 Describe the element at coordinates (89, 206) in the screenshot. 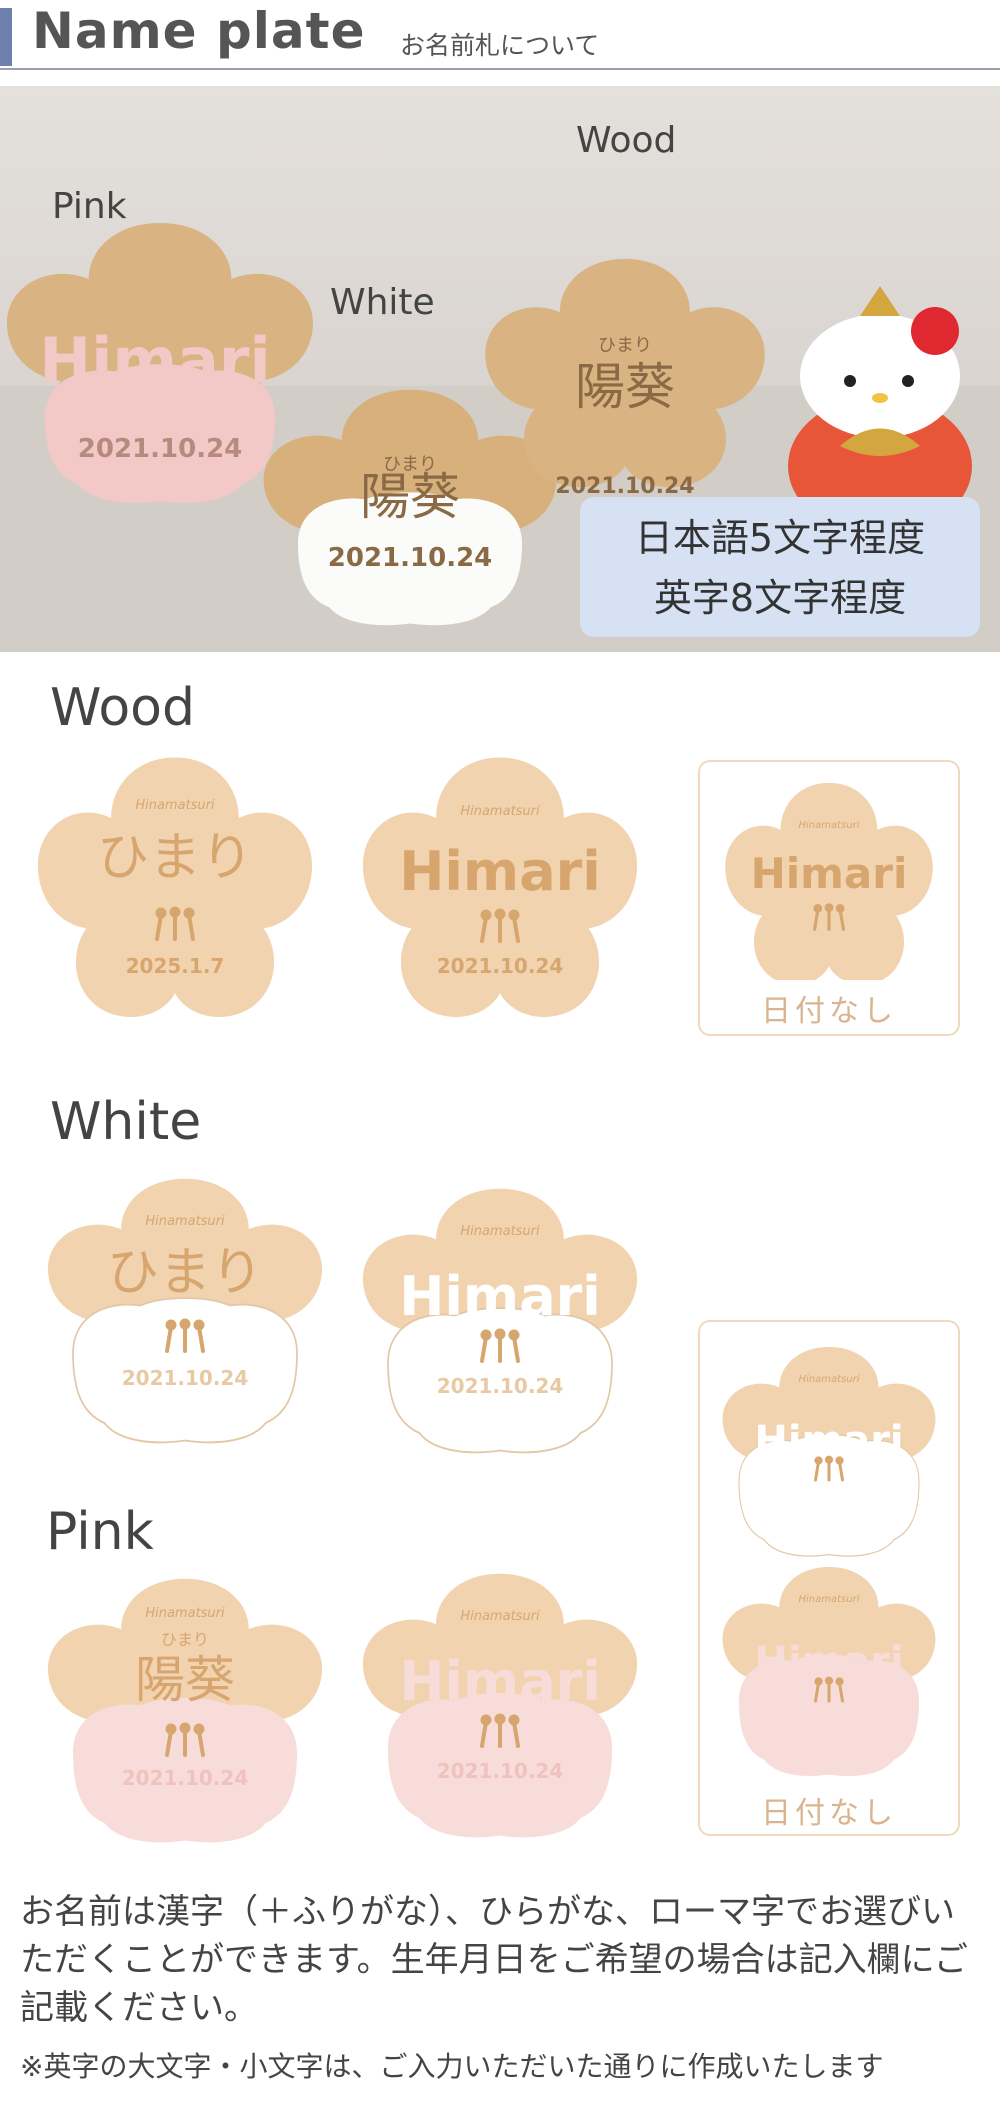

I see `photo-label-pink: Pink` at that location.